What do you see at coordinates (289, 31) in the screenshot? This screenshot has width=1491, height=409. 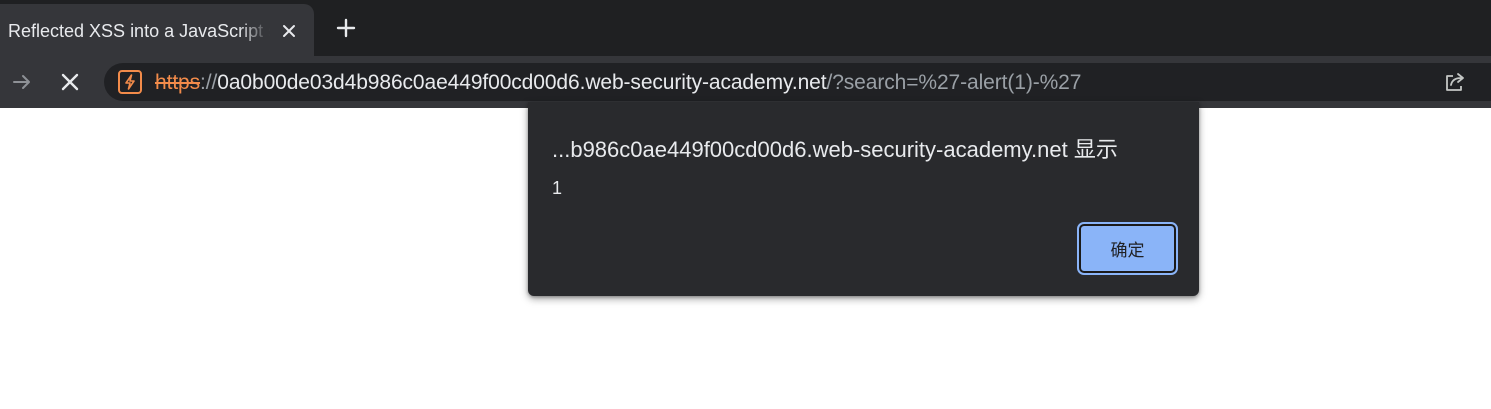 I see `close-icon` at bounding box center [289, 31].